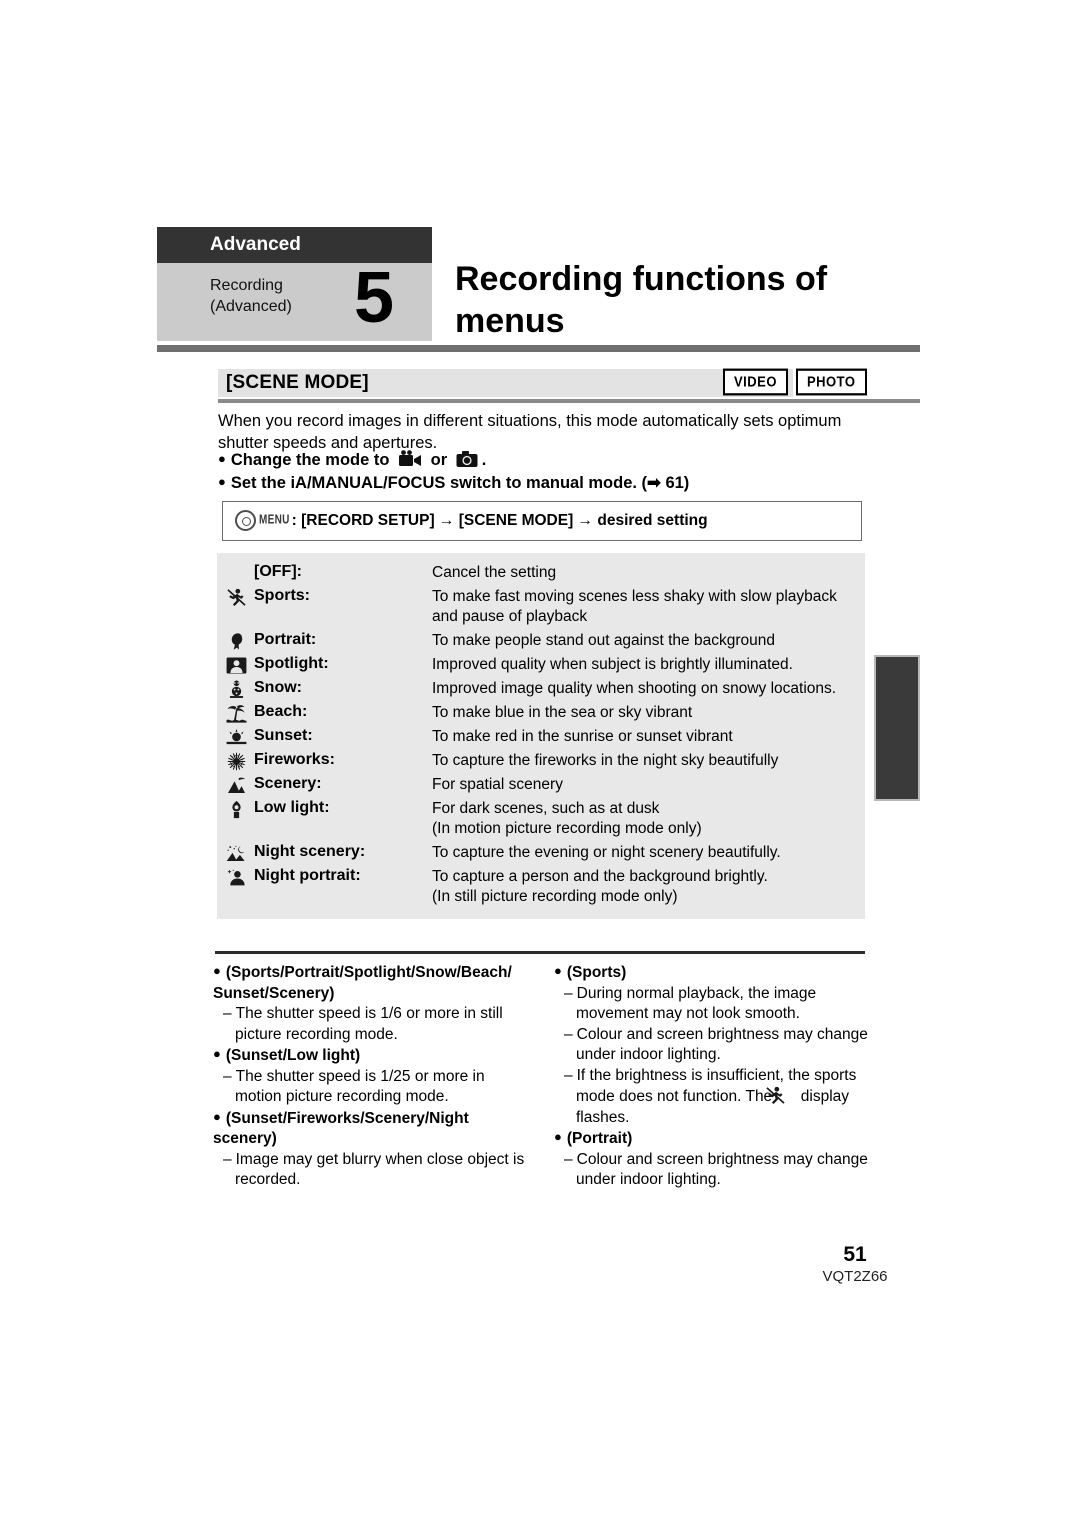 This screenshot has width=1080, height=1526. What do you see at coordinates (467, 459) in the screenshot?
I see `photo-mode-icon` at bounding box center [467, 459].